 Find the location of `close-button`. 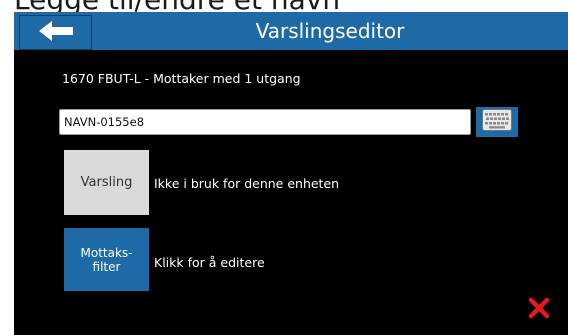

close-button is located at coordinates (539, 310).